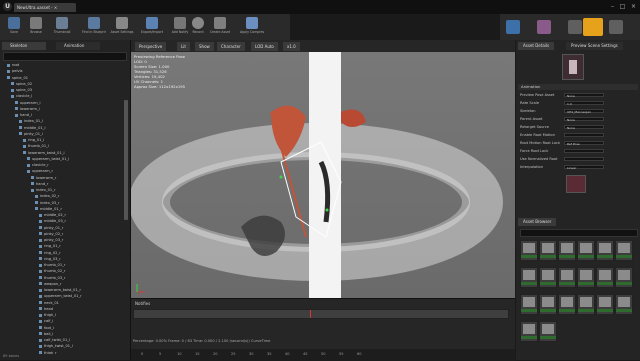 The height and width of the screenshot is (361, 640). Describe the element at coordinates (584, 143) in the screenshot. I see `property-value: Ref Pose` at that location.